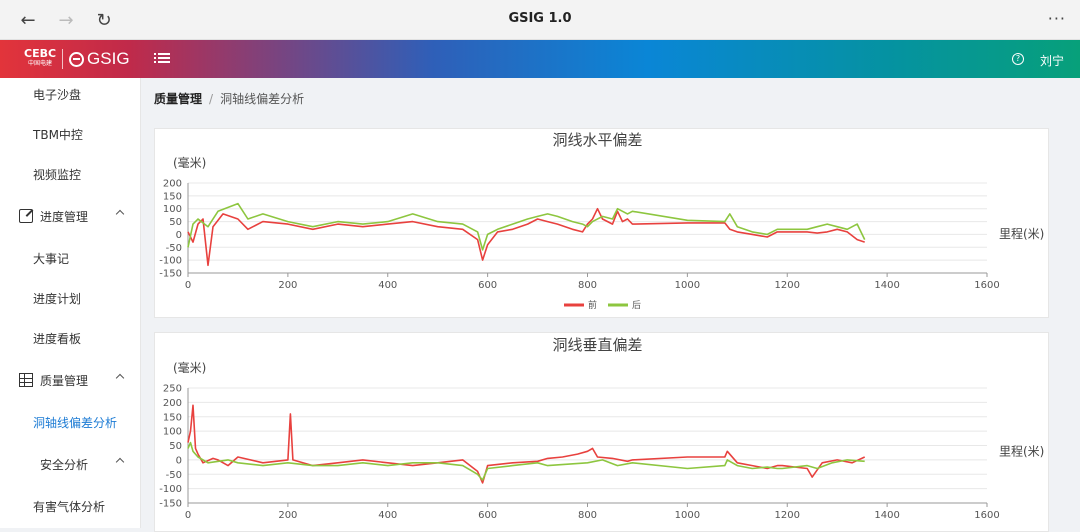 The width and height of the screenshot is (1080, 532). I want to click on sidebar-group-label: 进度管理, so click(64, 216).